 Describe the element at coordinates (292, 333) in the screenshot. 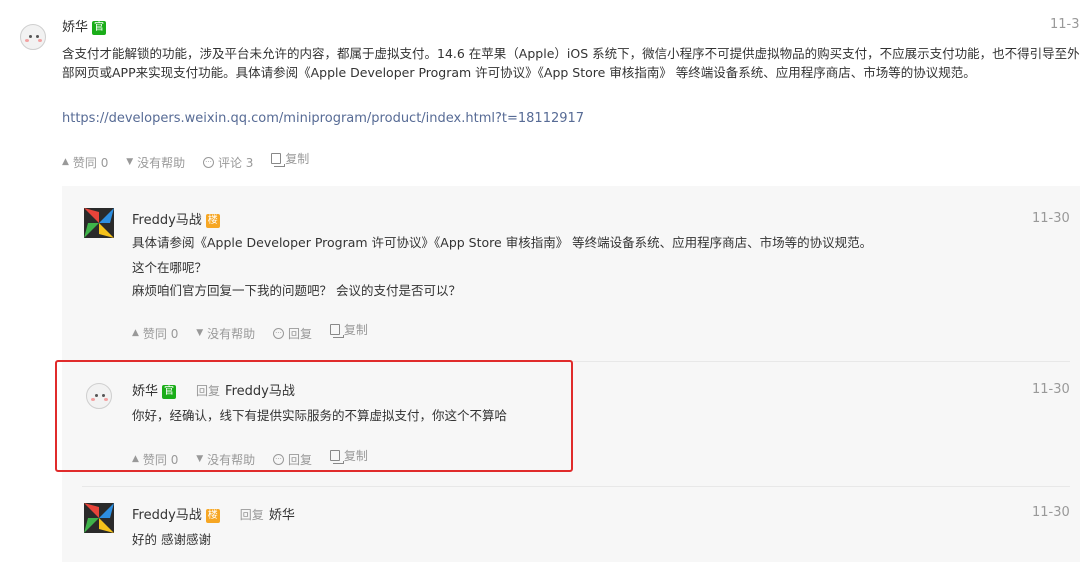

I see `reply-button: ··· 回复` at that location.